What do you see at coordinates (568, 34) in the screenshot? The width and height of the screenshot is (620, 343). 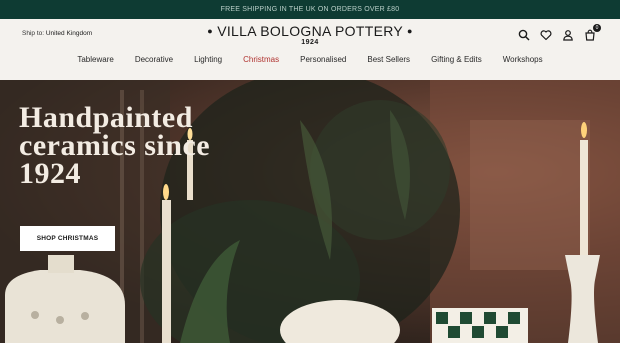 I see `user-icon` at bounding box center [568, 34].